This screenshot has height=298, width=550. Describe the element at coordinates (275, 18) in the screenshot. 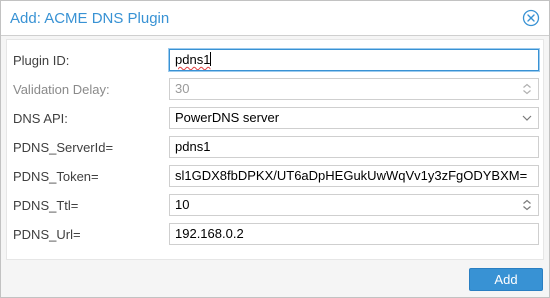

I see `dialog-titlebar: Add: ACME DNS Plugin` at that location.